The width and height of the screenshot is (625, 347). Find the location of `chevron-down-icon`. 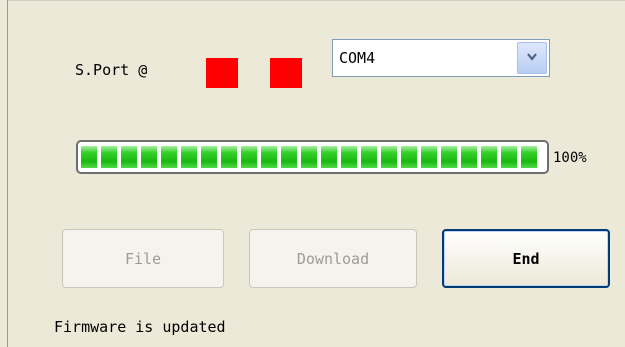

chevron-down-icon is located at coordinates (532, 57).